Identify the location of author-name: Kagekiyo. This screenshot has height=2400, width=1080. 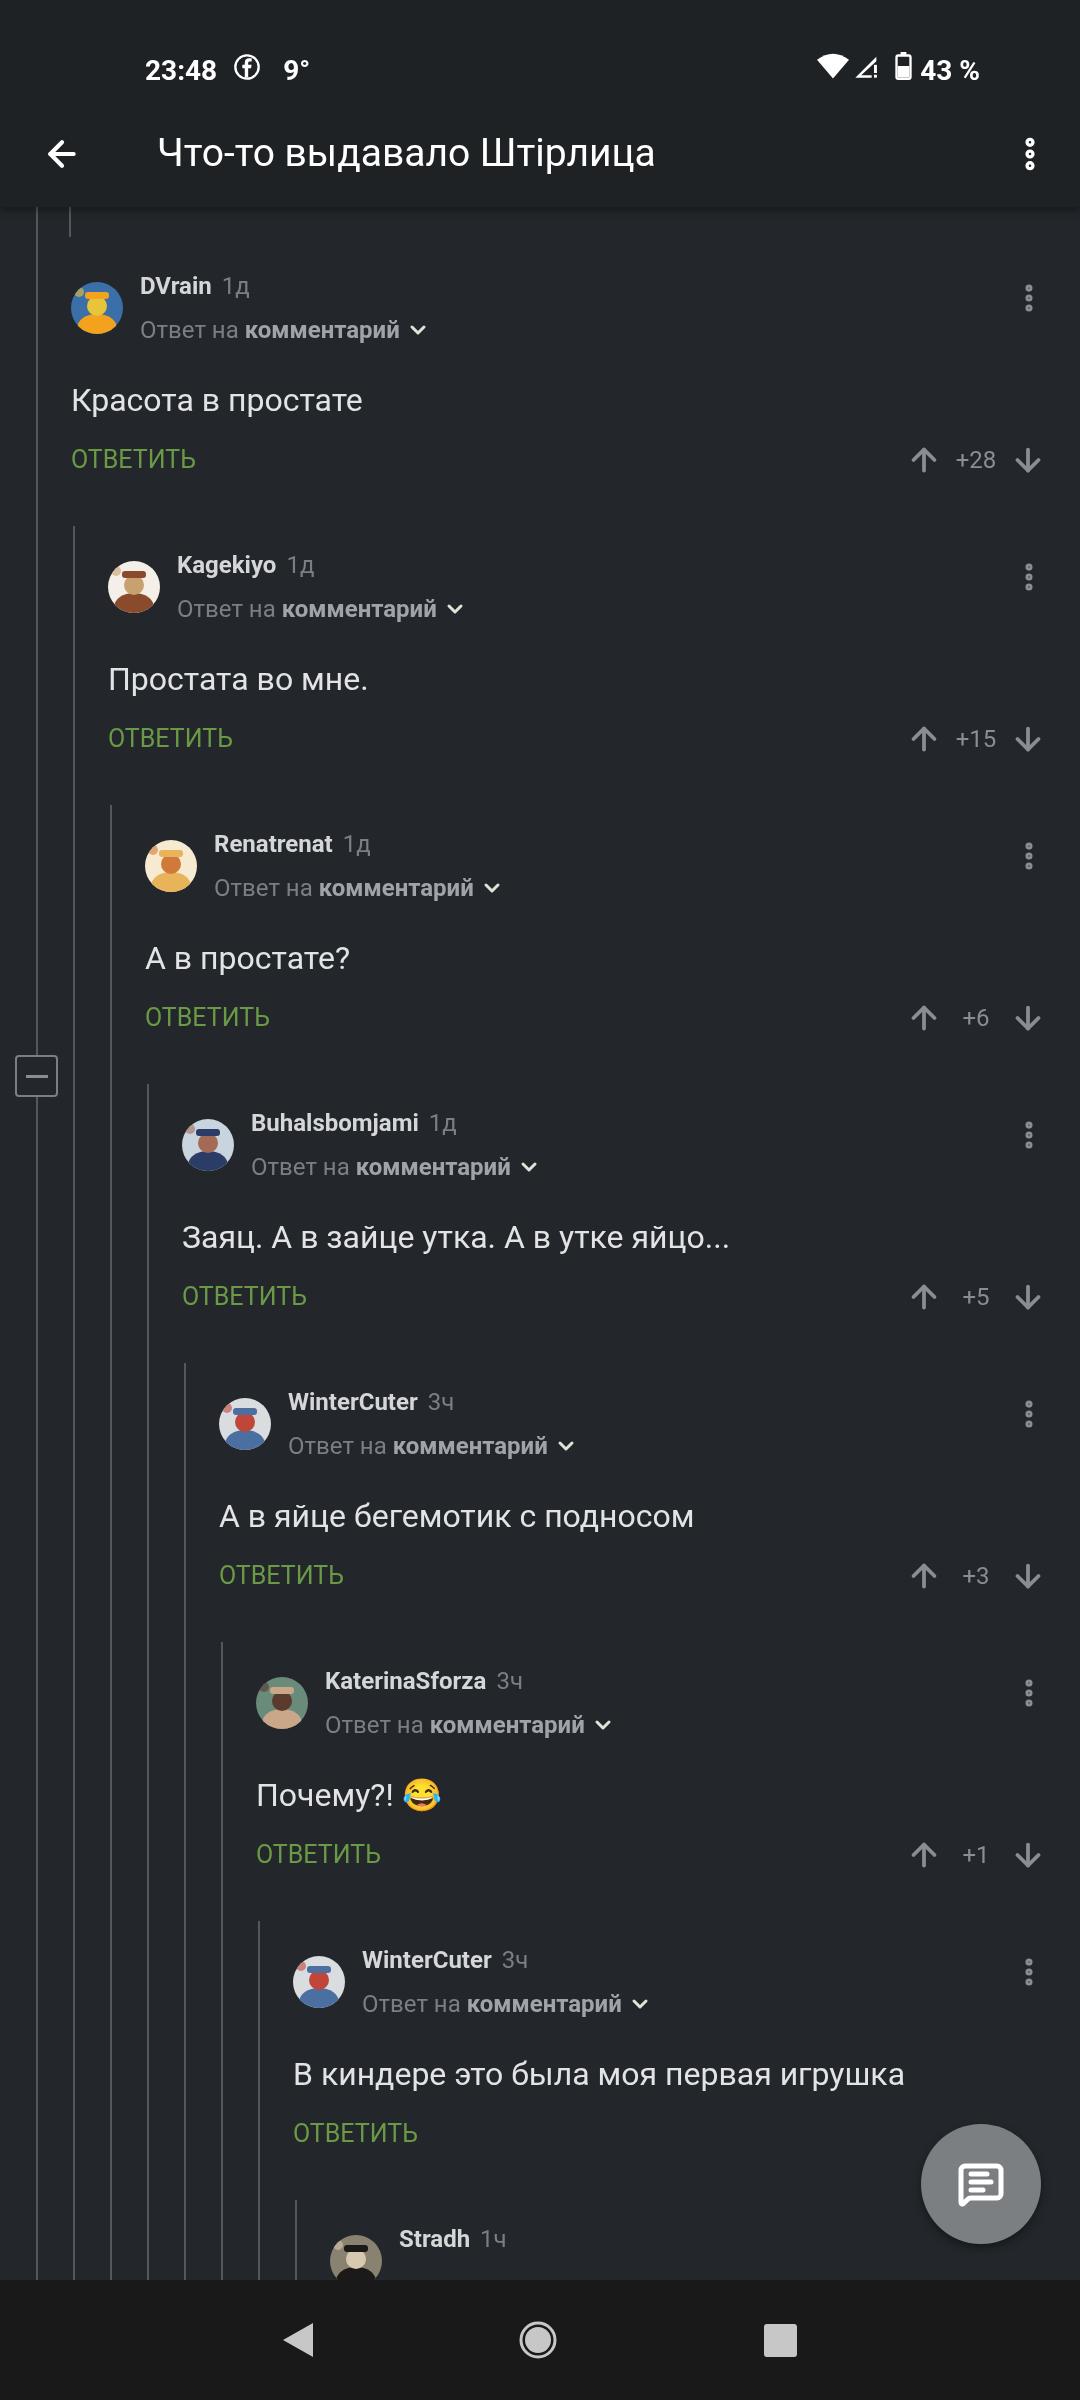
(227, 565).